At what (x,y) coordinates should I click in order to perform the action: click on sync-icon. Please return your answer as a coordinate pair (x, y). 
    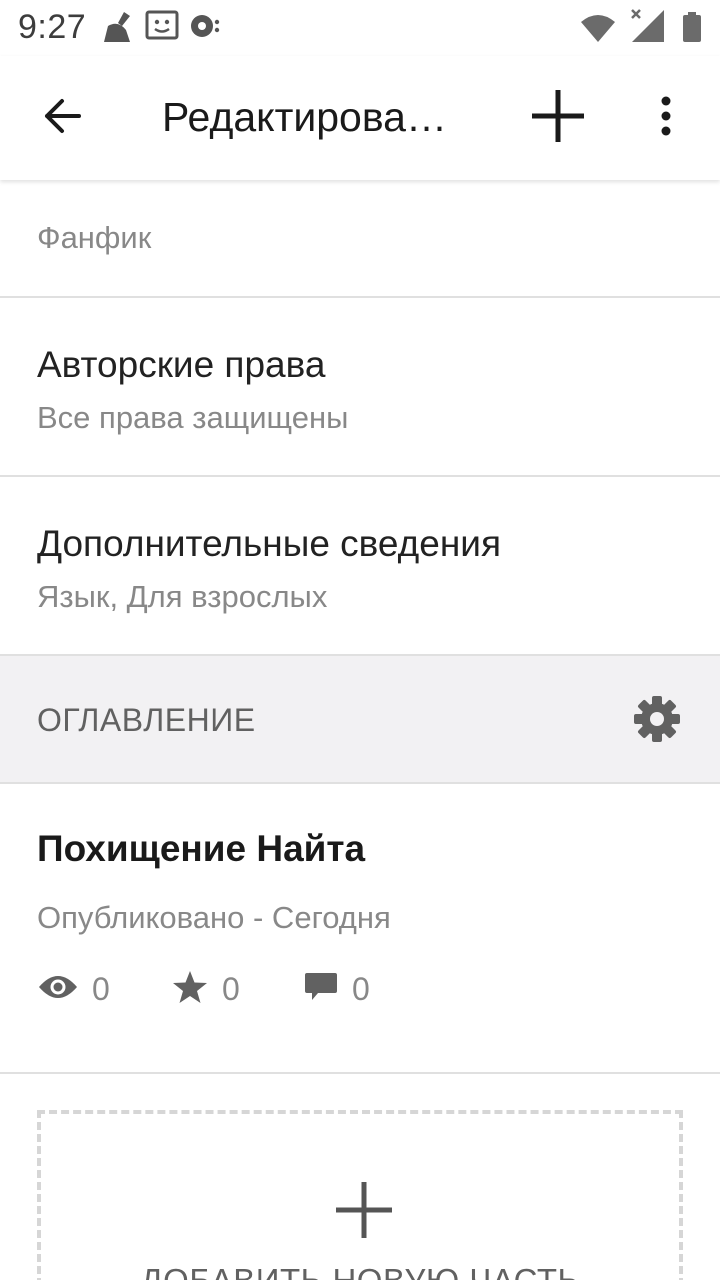
    Looking at the image, I should click on (205, 28).